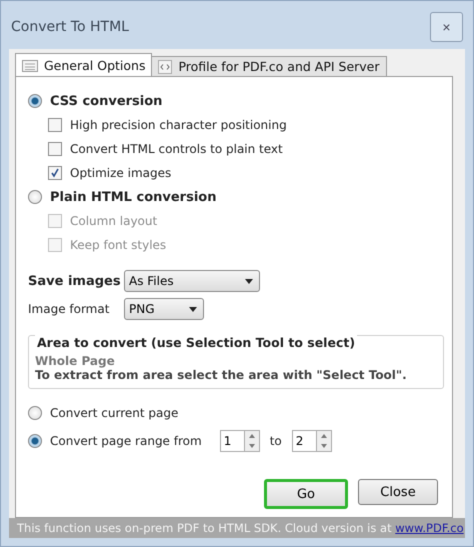 This screenshot has height=547, width=474. What do you see at coordinates (83, 65) in the screenshot?
I see `tab: General Options` at bounding box center [83, 65].